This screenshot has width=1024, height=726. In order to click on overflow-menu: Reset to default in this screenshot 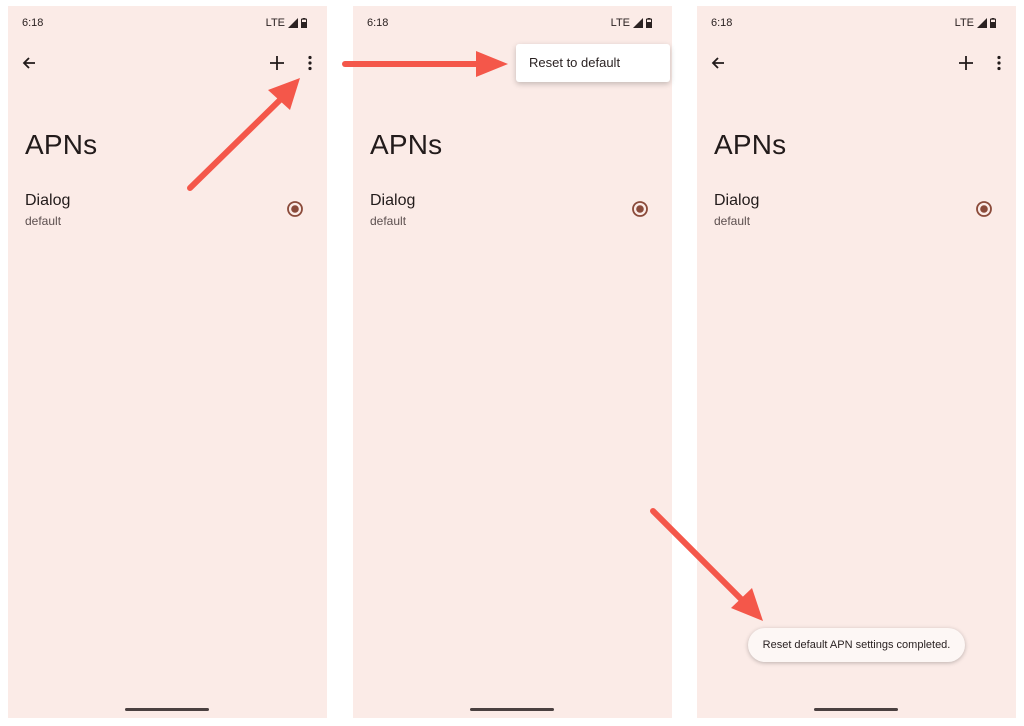, I will do `click(593, 63)`.